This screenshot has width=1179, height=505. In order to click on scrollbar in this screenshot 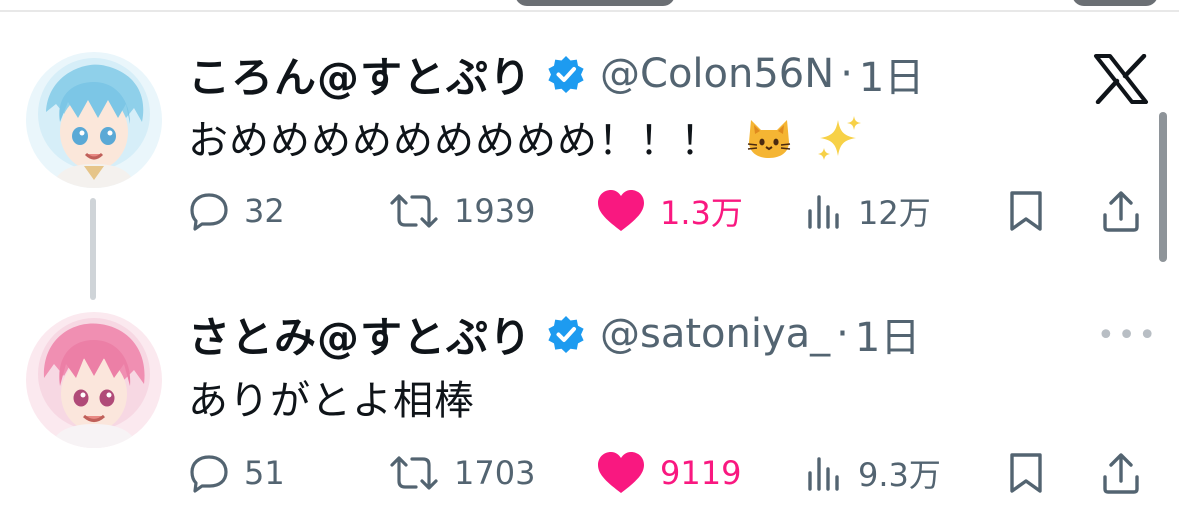, I will do `click(1163, 187)`.